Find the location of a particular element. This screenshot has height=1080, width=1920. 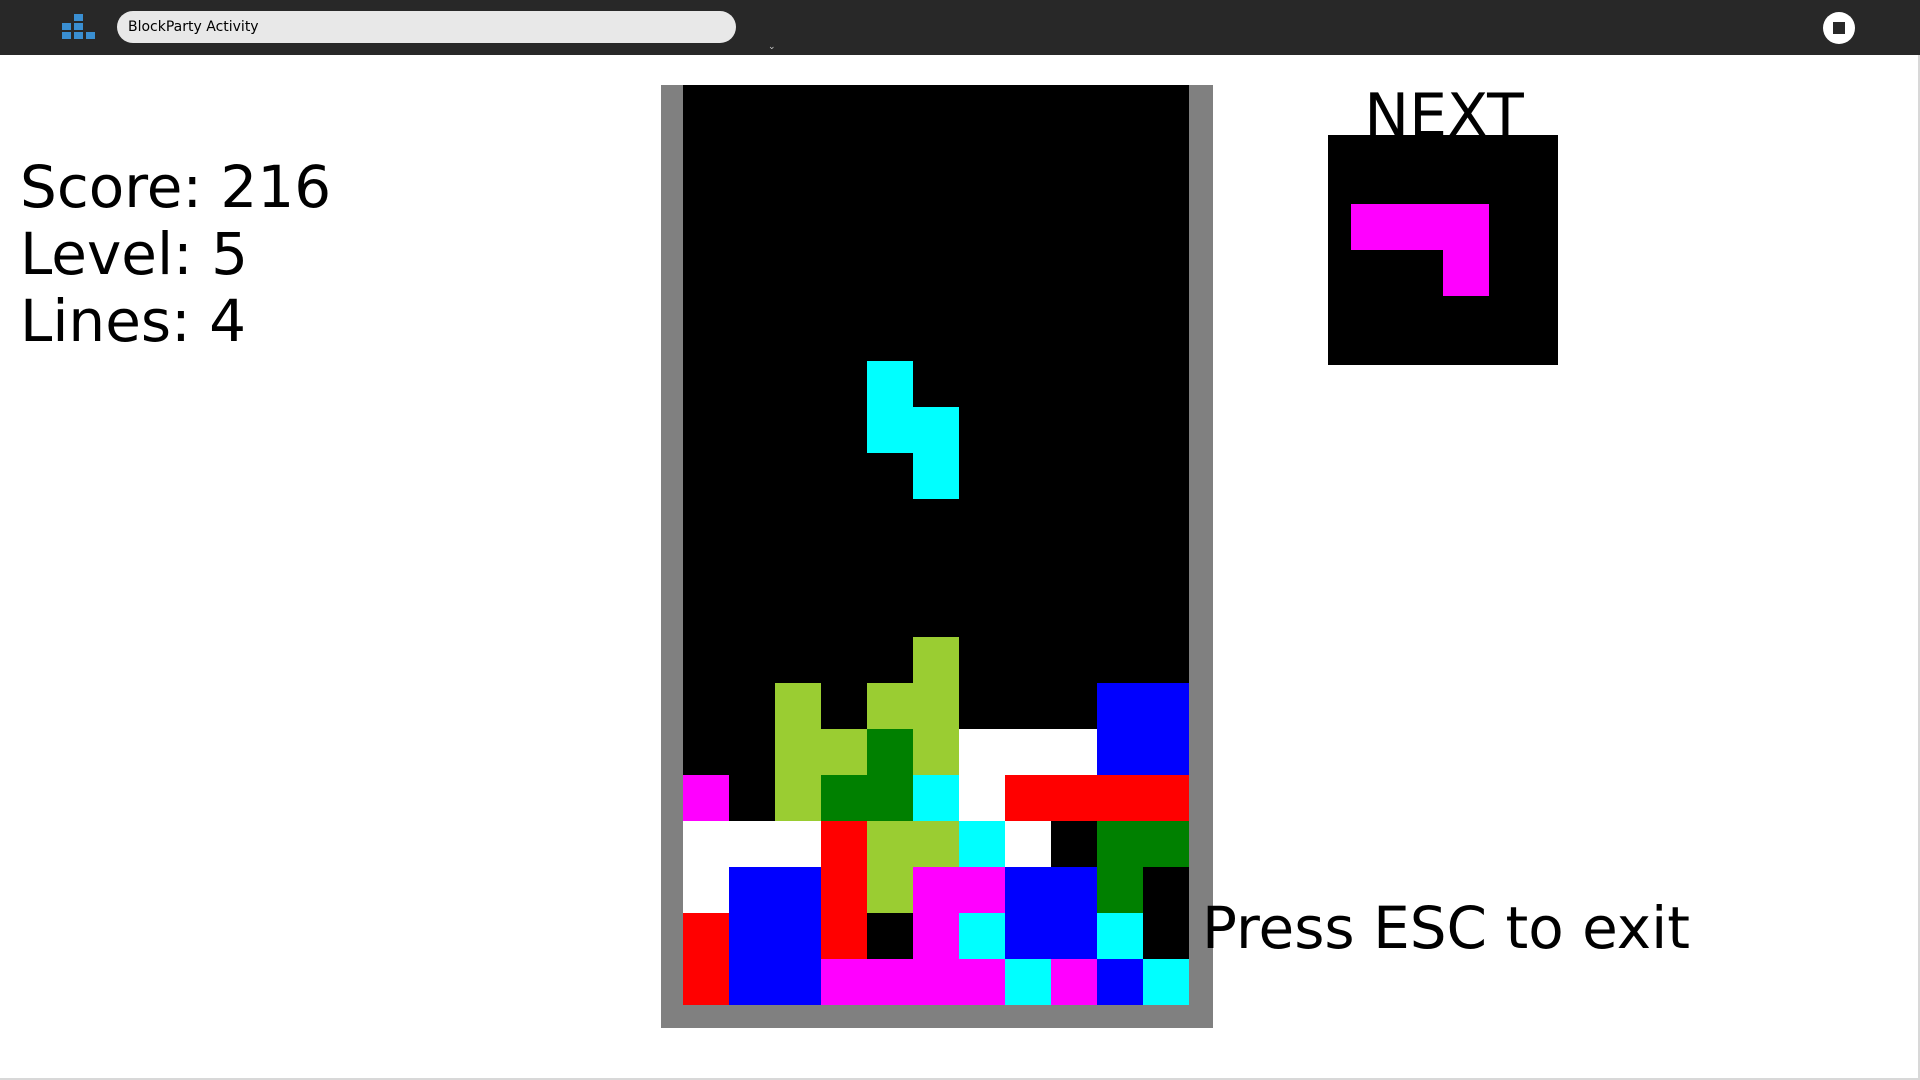

next-piece-preview is located at coordinates (1443, 250).